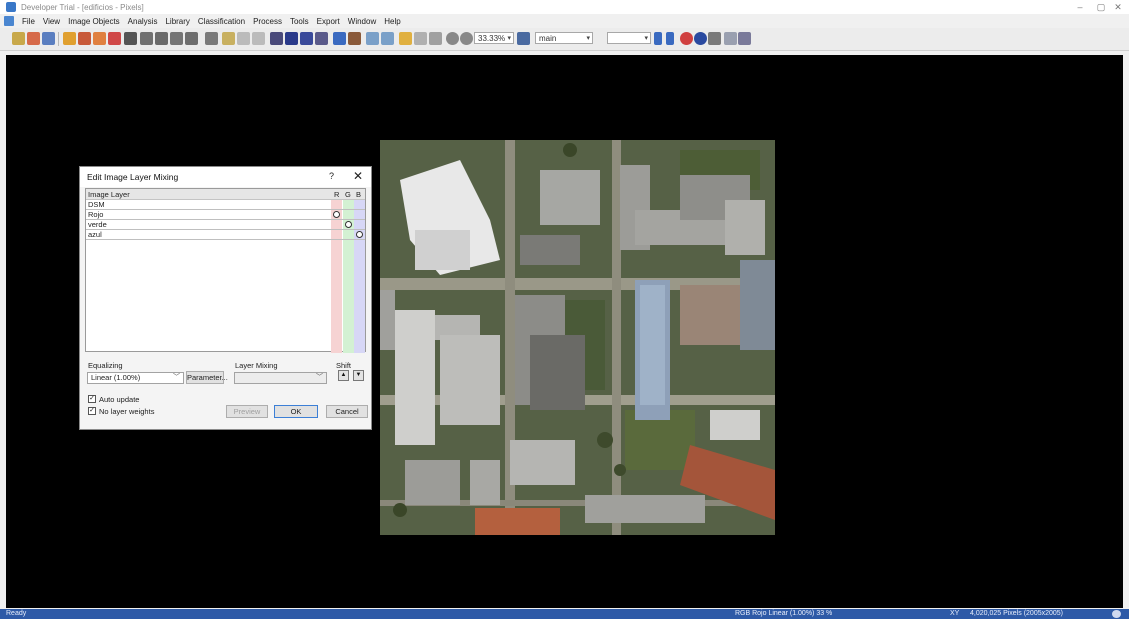  What do you see at coordinates (359, 194) in the screenshot?
I see `col-header-b: B` at bounding box center [359, 194].